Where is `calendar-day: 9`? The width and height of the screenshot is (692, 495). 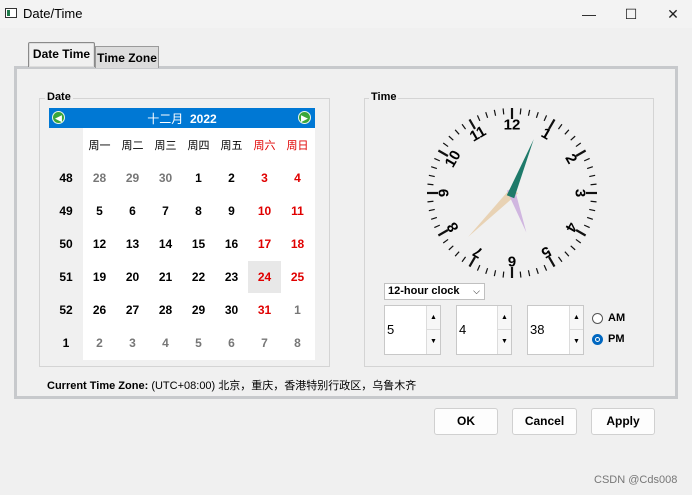 calendar-day: 9 is located at coordinates (231, 211).